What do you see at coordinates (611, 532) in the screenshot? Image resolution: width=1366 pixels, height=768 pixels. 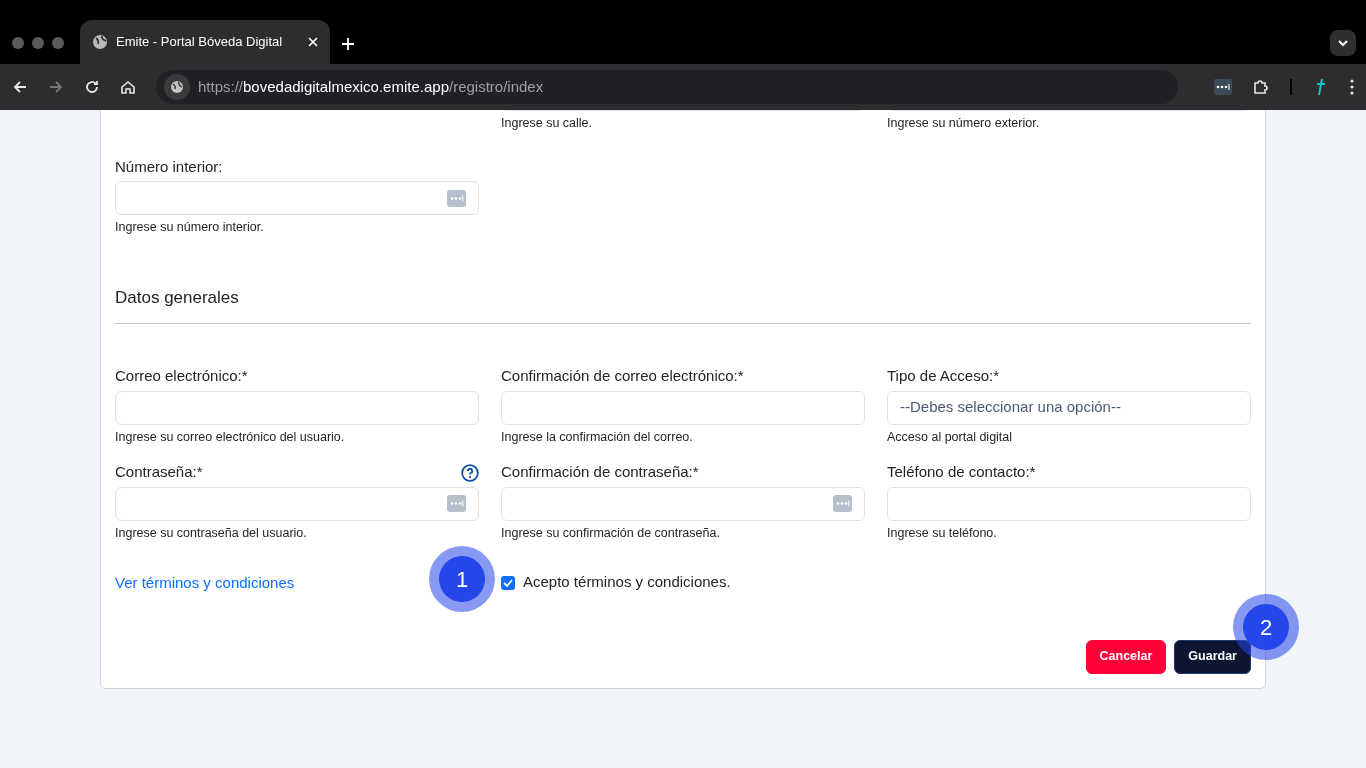 I see `help-text: Ingrese su confirmación de contraseña.` at bounding box center [611, 532].